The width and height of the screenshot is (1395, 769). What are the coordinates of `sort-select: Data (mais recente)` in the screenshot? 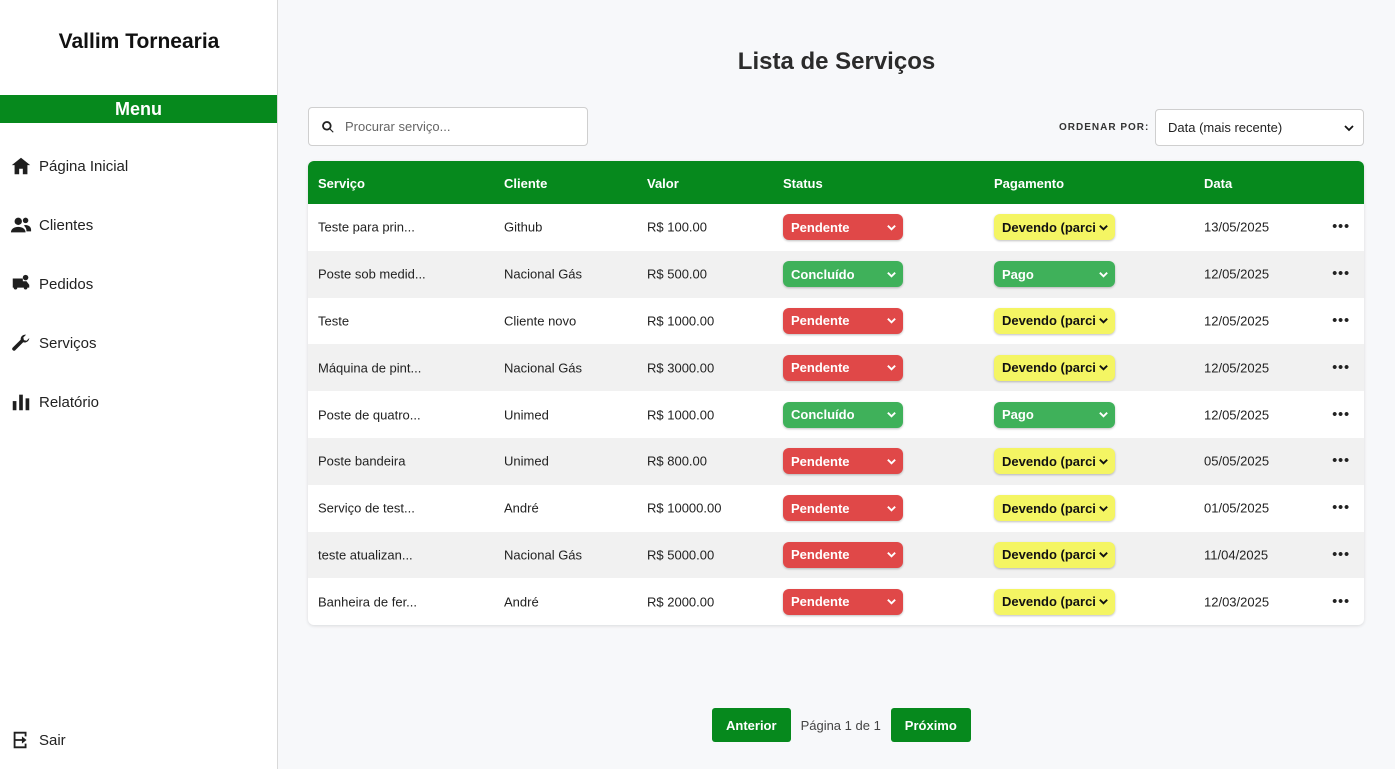 It's located at (1259, 127).